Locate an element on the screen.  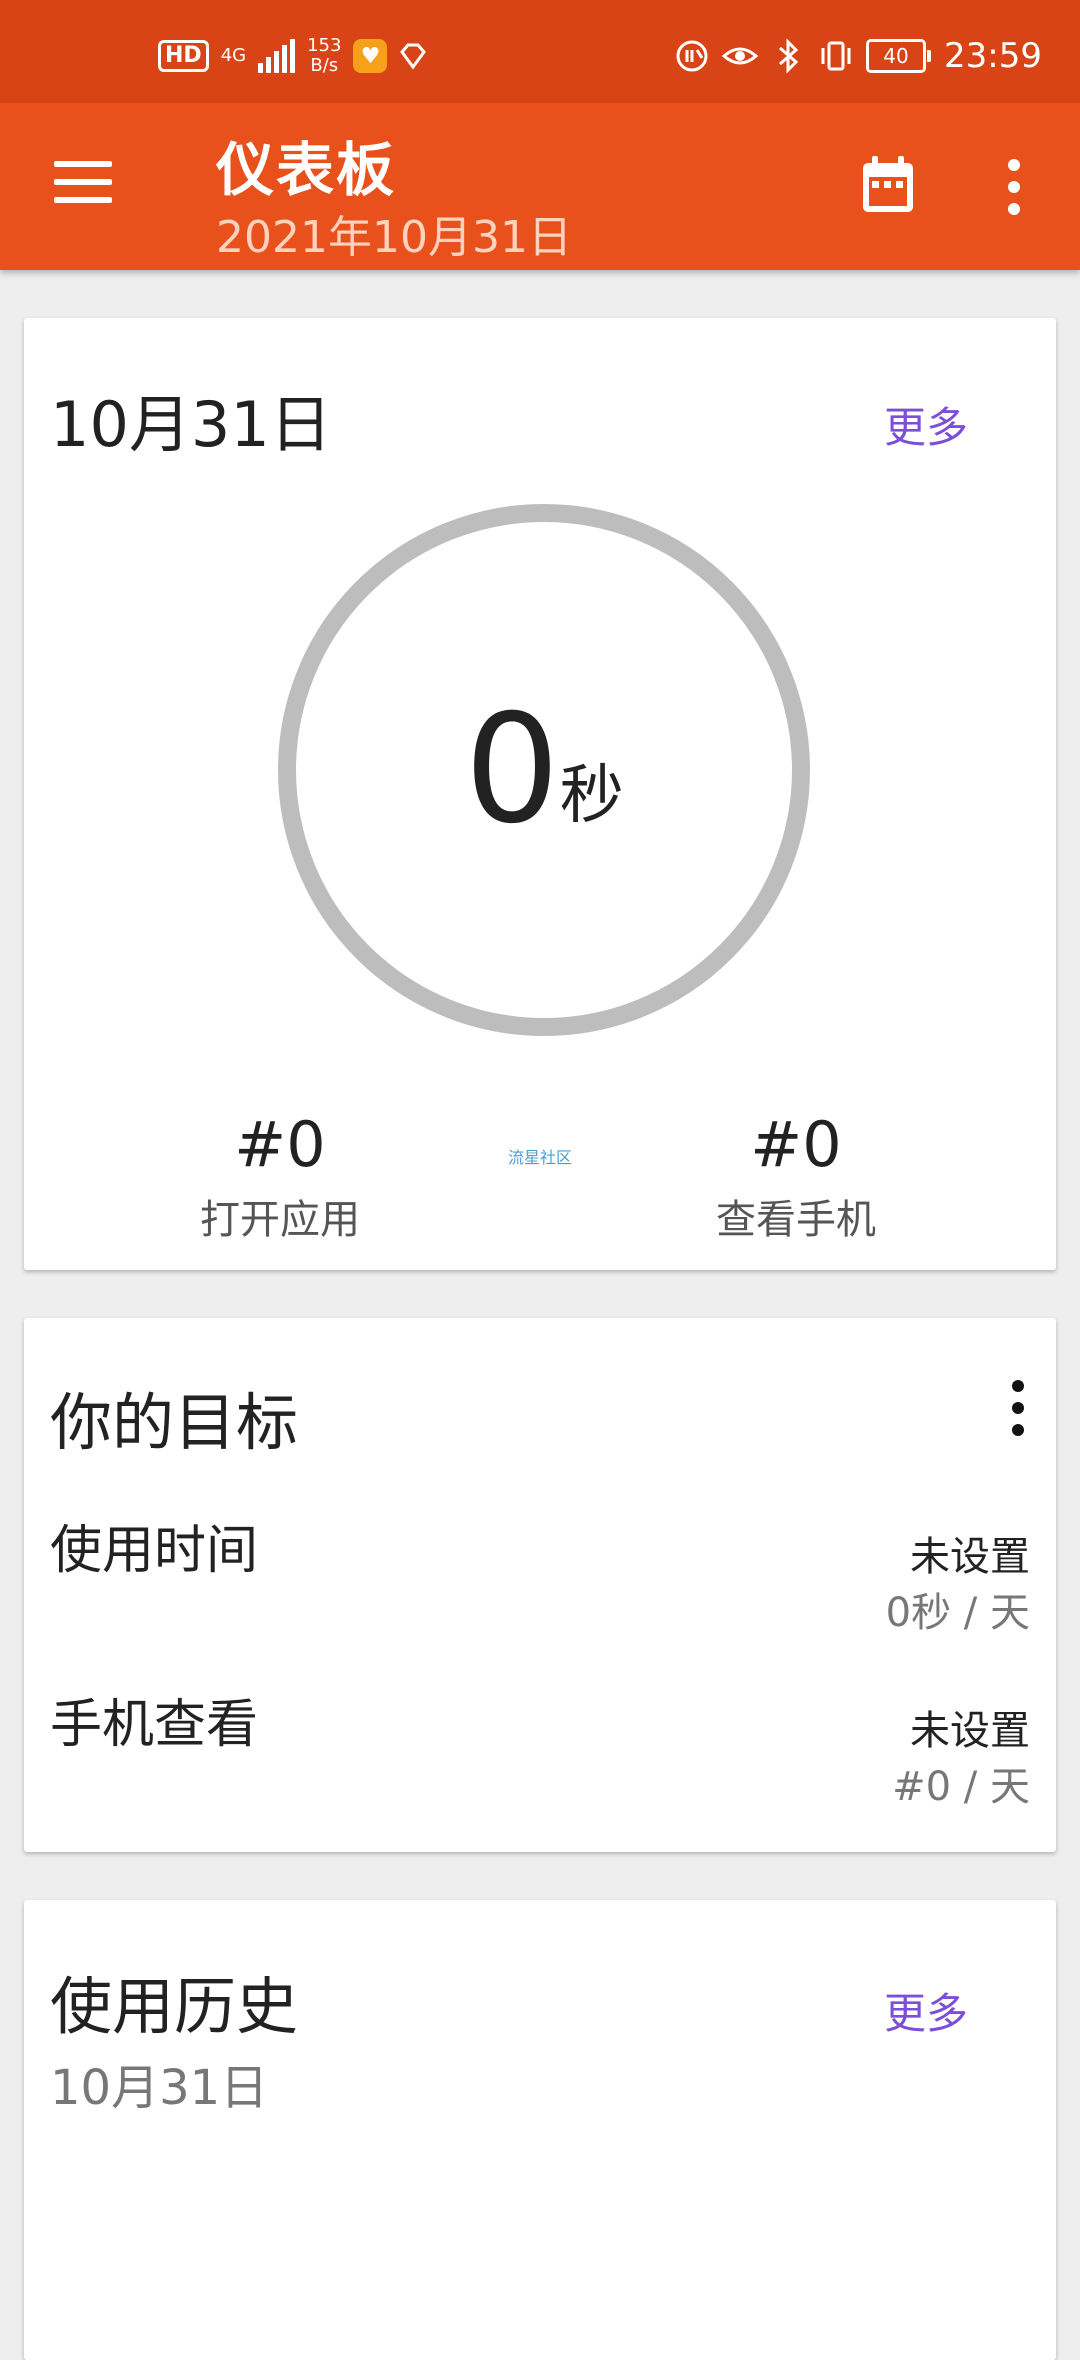
phone-checks-stat: #0 查看手机 is located at coordinates (796, 1176).